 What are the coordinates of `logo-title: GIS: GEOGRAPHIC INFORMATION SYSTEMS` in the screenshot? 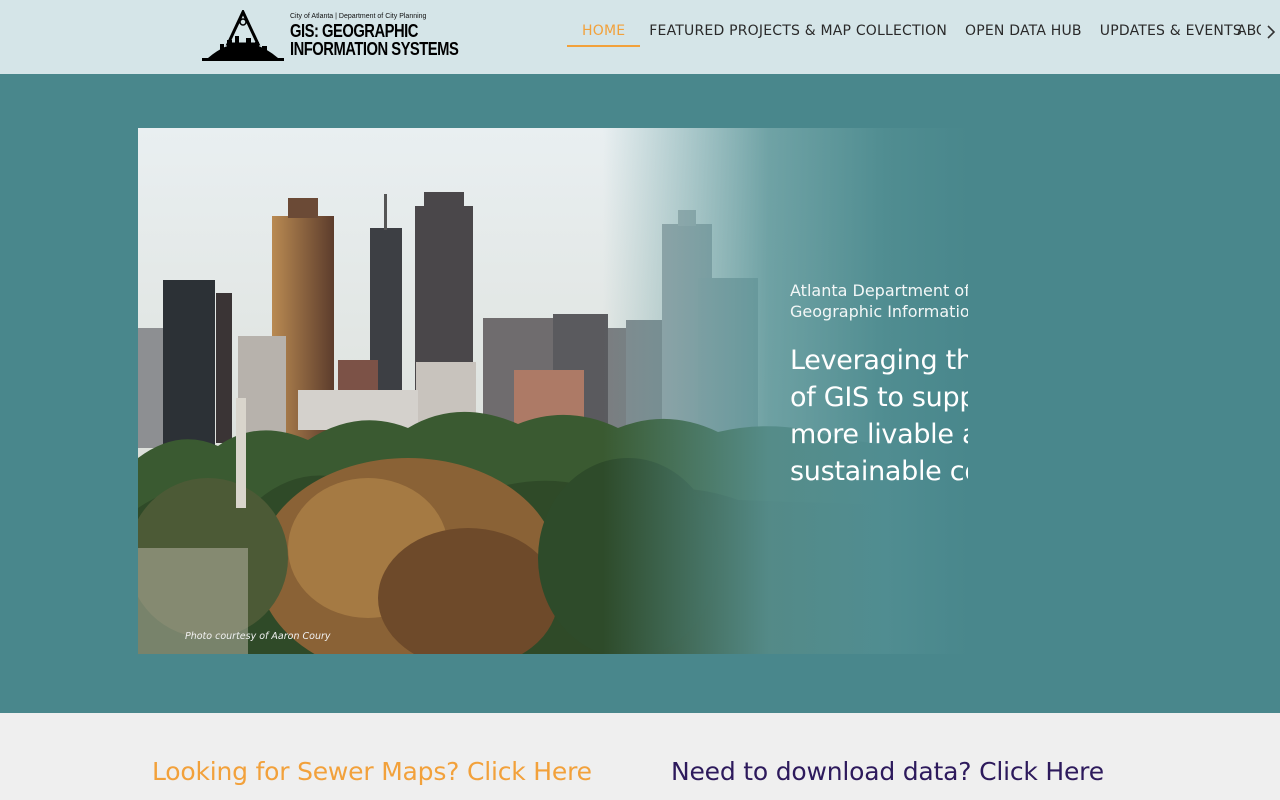 It's located at (374, 40).